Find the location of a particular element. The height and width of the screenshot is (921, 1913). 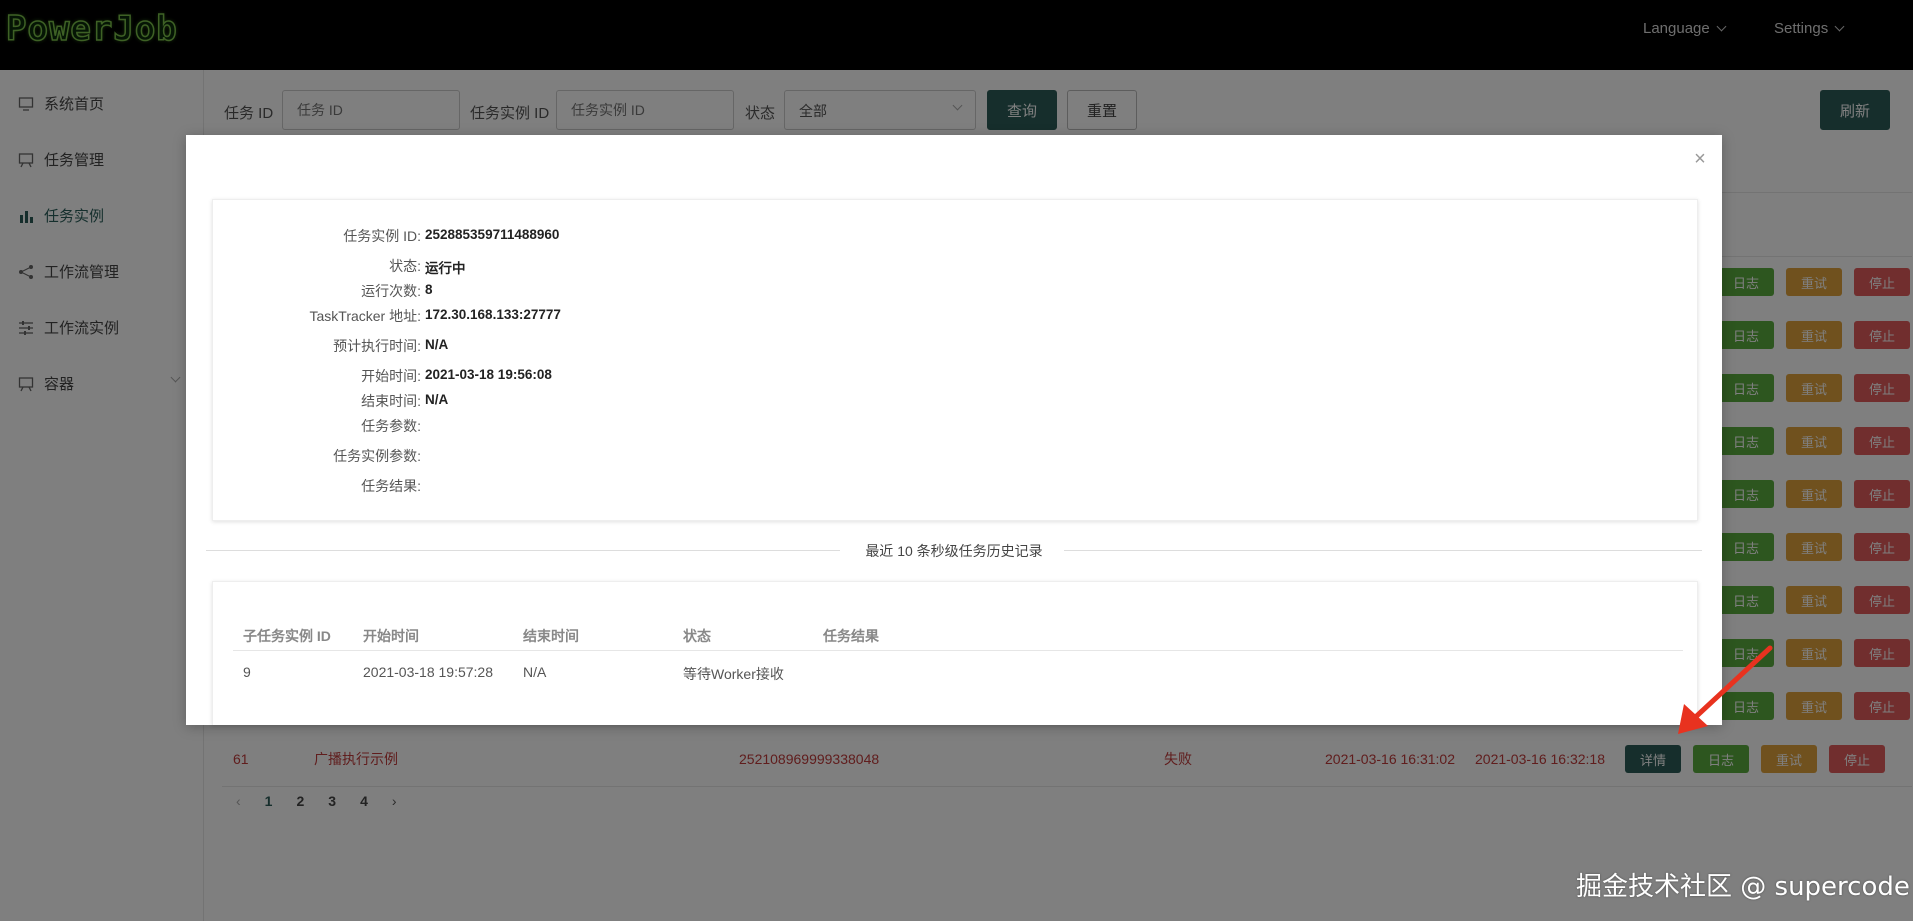

field-label: 运行次数: is located at coordinates (391, 291).